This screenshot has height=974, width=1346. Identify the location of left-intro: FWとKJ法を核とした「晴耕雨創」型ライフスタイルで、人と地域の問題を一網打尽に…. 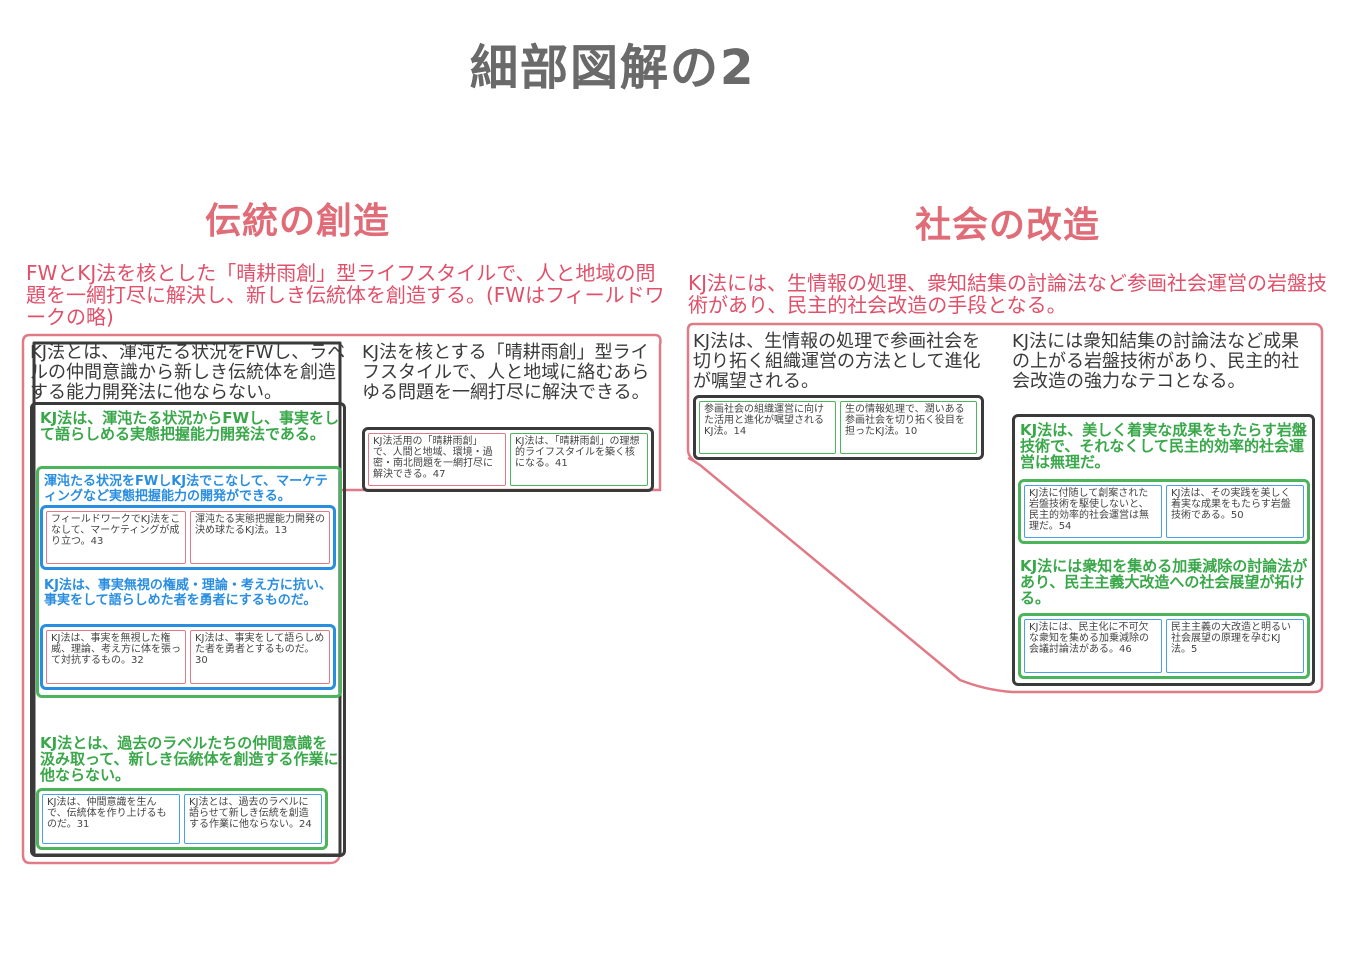
(345, 295).